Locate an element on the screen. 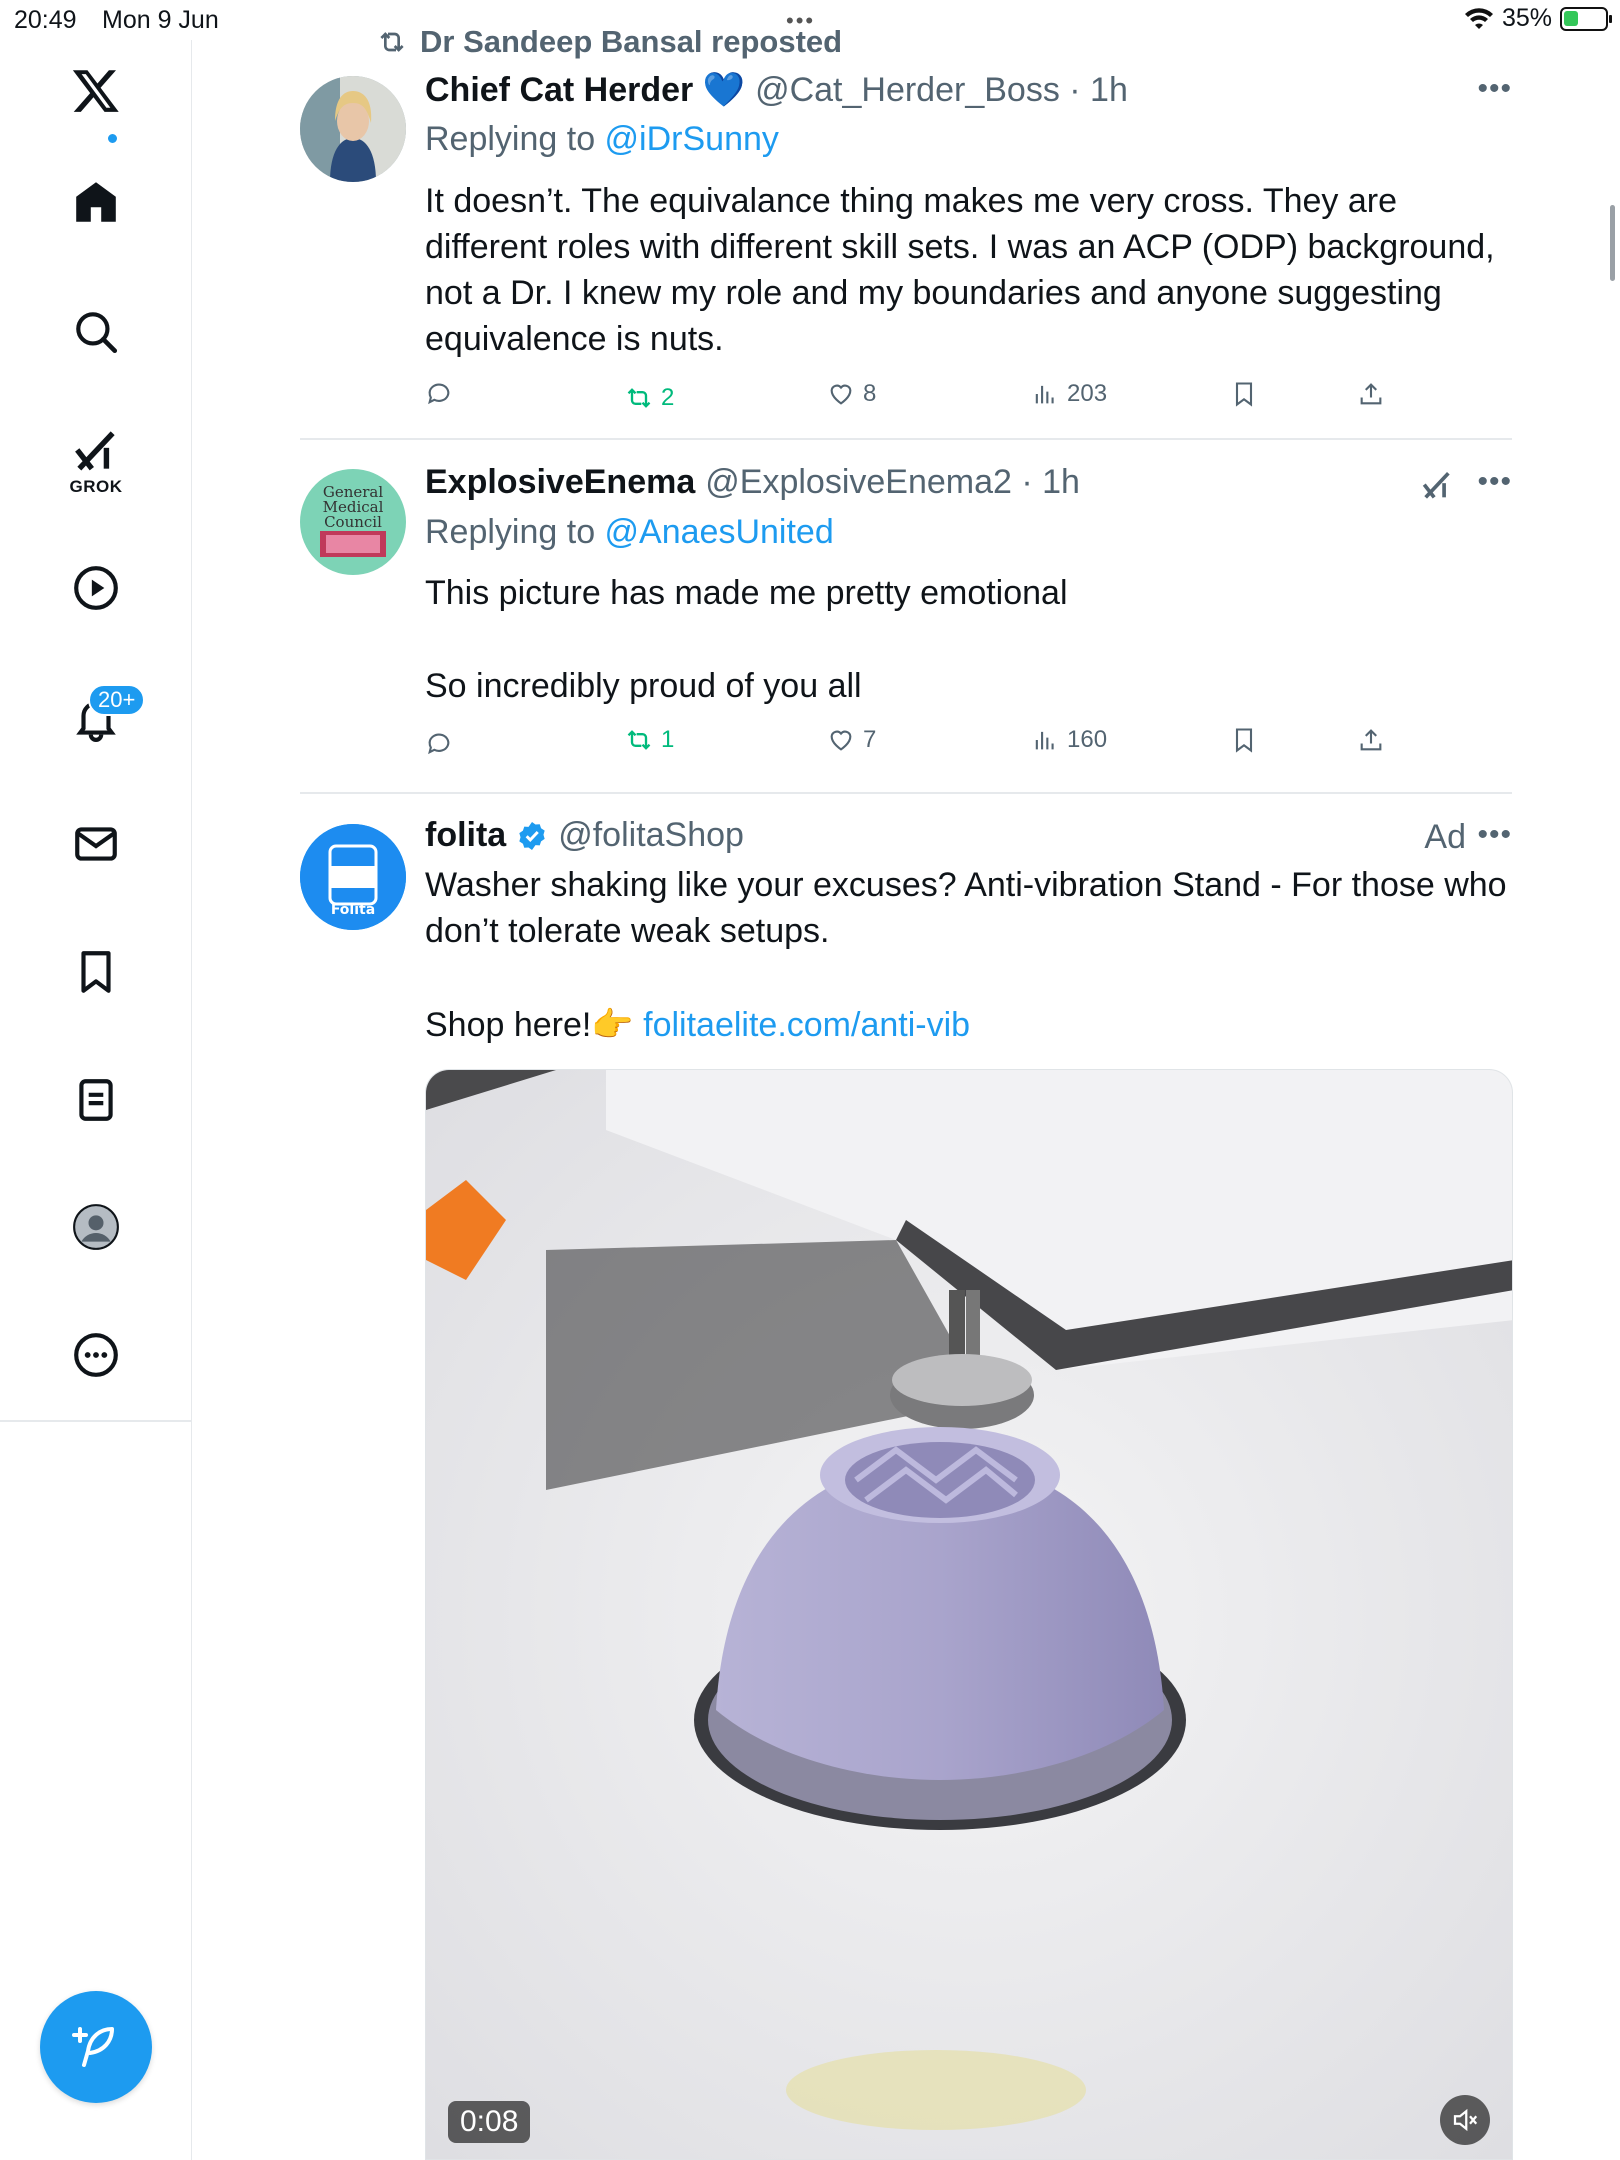 The width and height of the screenshot is (1620, 2160). retweet-button: 1 is located at coordinates (649, 740).